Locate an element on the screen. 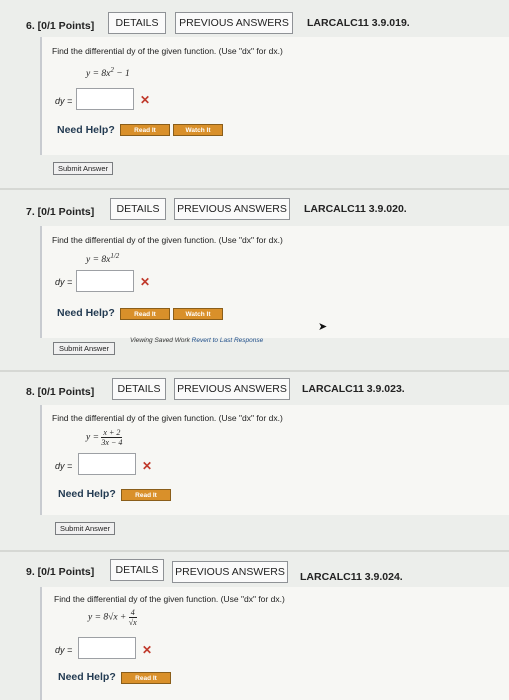 This screenshot has width=509, height=700. problem-6-header: 6. [0/1 Points] is located at coordinates (60, 26).